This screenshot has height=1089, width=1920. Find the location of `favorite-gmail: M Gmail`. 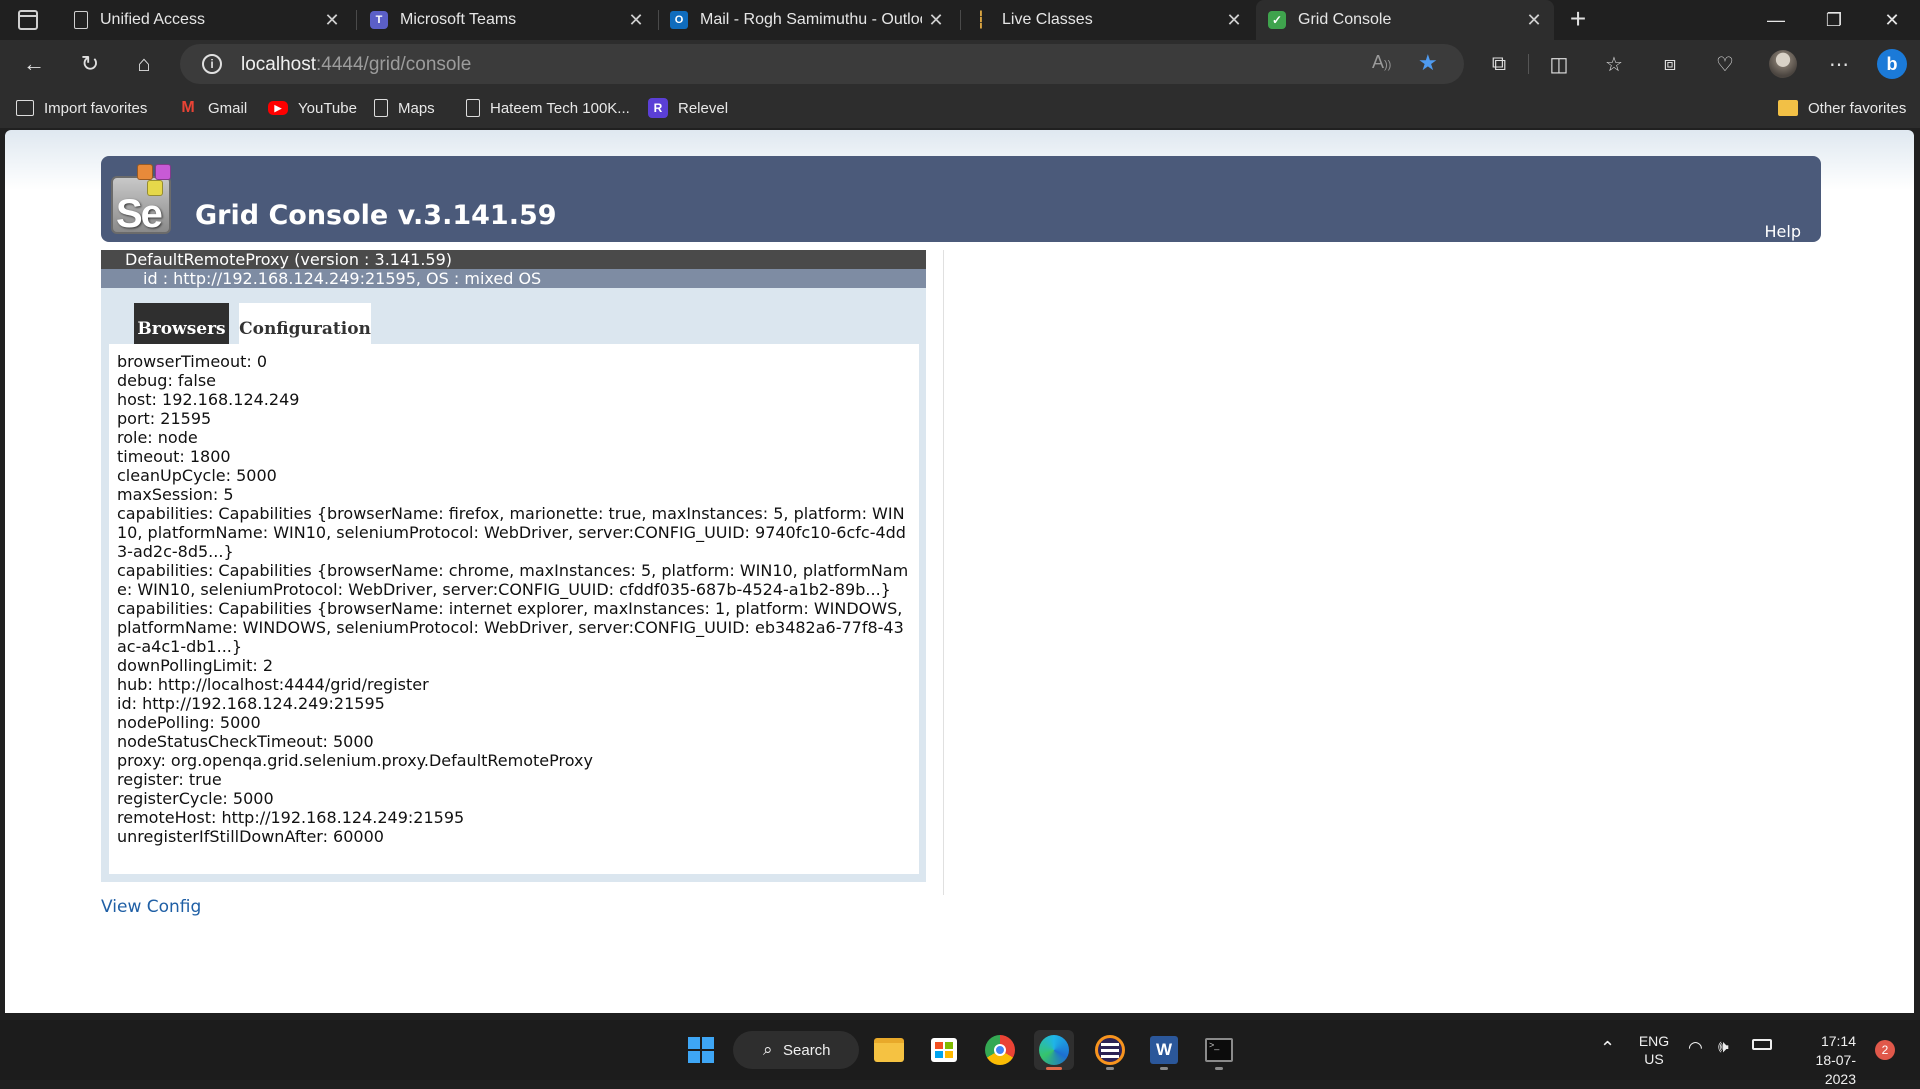

favorite-gmail: M Gmail is located at coordinates (212, 108).